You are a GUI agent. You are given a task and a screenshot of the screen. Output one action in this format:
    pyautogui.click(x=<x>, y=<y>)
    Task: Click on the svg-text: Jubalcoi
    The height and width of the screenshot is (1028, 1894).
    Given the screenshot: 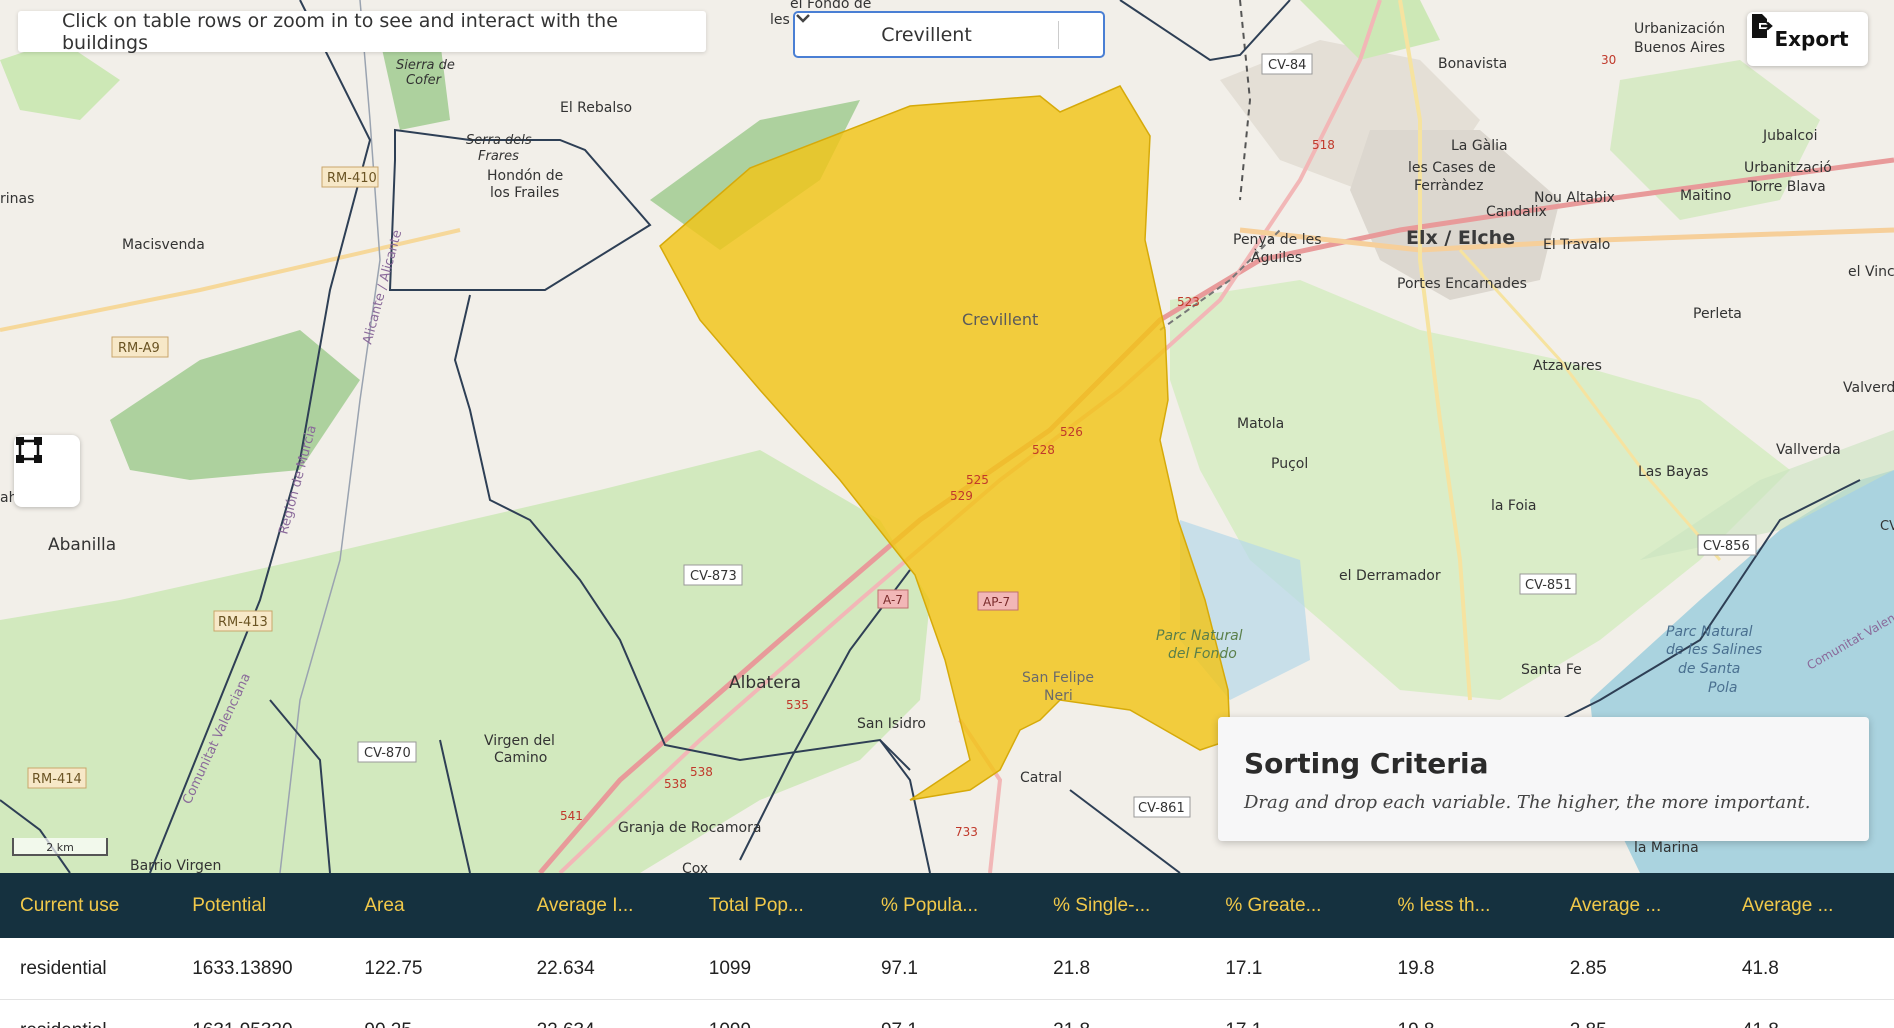 What is the action you would take?
    pyautogui.click(x=1790, y=136)
    